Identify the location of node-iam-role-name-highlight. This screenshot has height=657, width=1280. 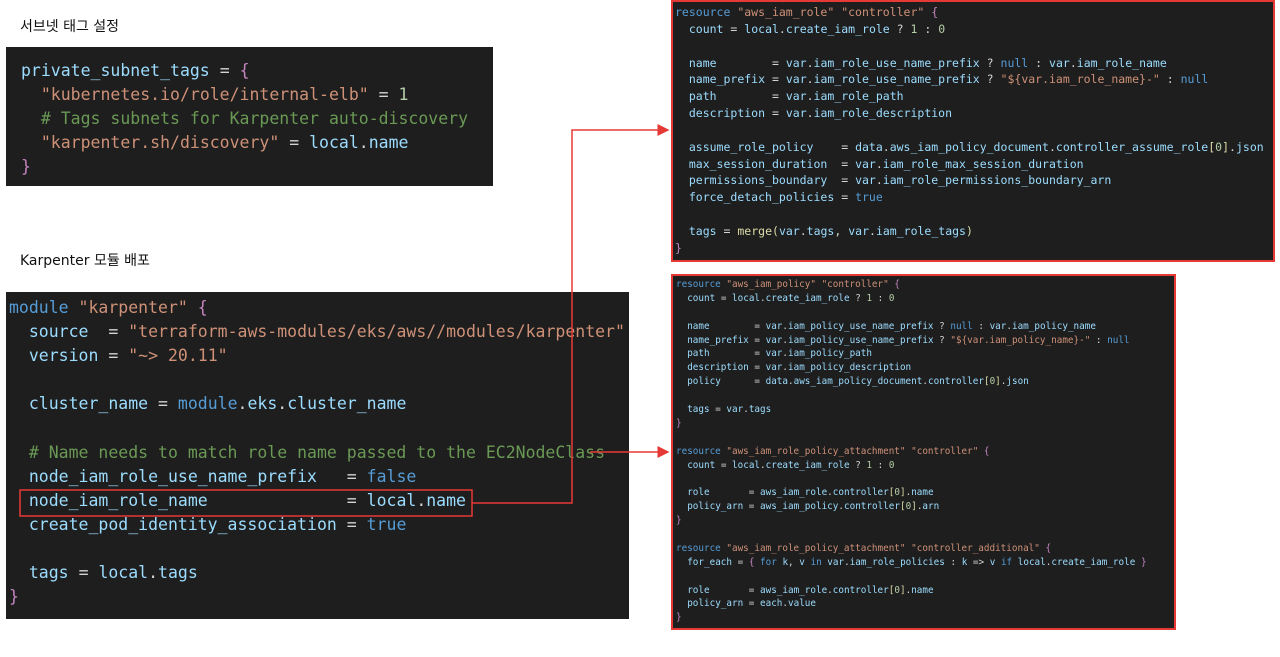
(246, 503).